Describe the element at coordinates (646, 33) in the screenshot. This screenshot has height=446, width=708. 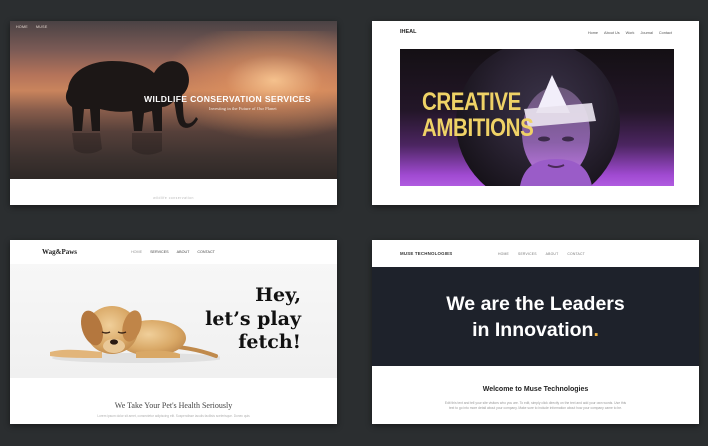
I see `nav-item: Journal` at that location.